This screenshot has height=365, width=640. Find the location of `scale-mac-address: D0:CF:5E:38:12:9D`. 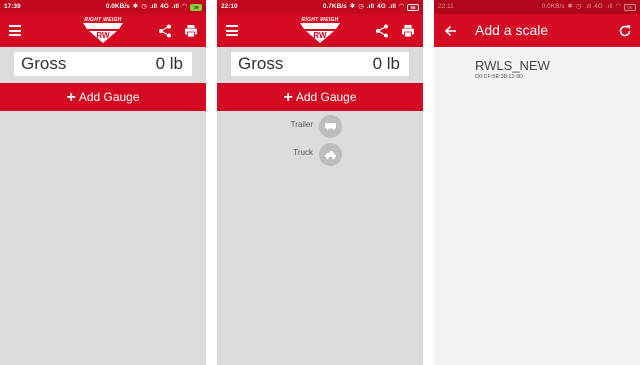

scale-mac-address: D0:CF:5E:38:12:9D is located at coordinates (499, 77).